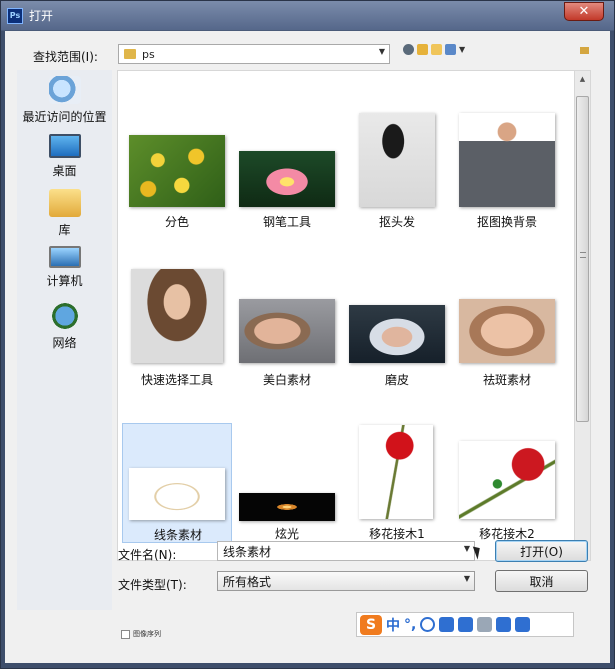 The width and height of the screenshot is (615, 669). I want to click on cancel-button: 取消, so click(541, 581).